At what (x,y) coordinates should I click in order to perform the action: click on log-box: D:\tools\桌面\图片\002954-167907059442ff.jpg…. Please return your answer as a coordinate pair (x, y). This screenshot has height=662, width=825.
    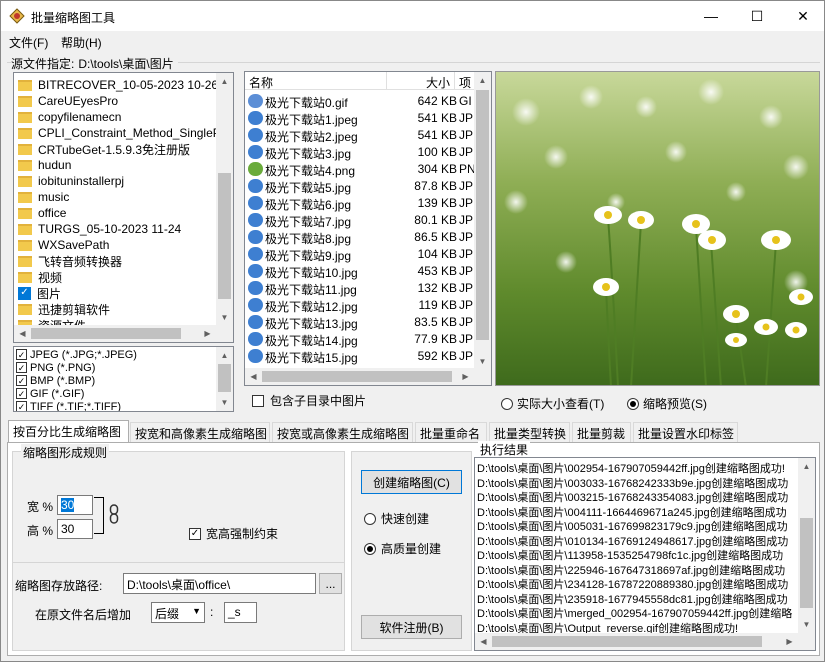
    Looking at the image, I should click on (645, 554).